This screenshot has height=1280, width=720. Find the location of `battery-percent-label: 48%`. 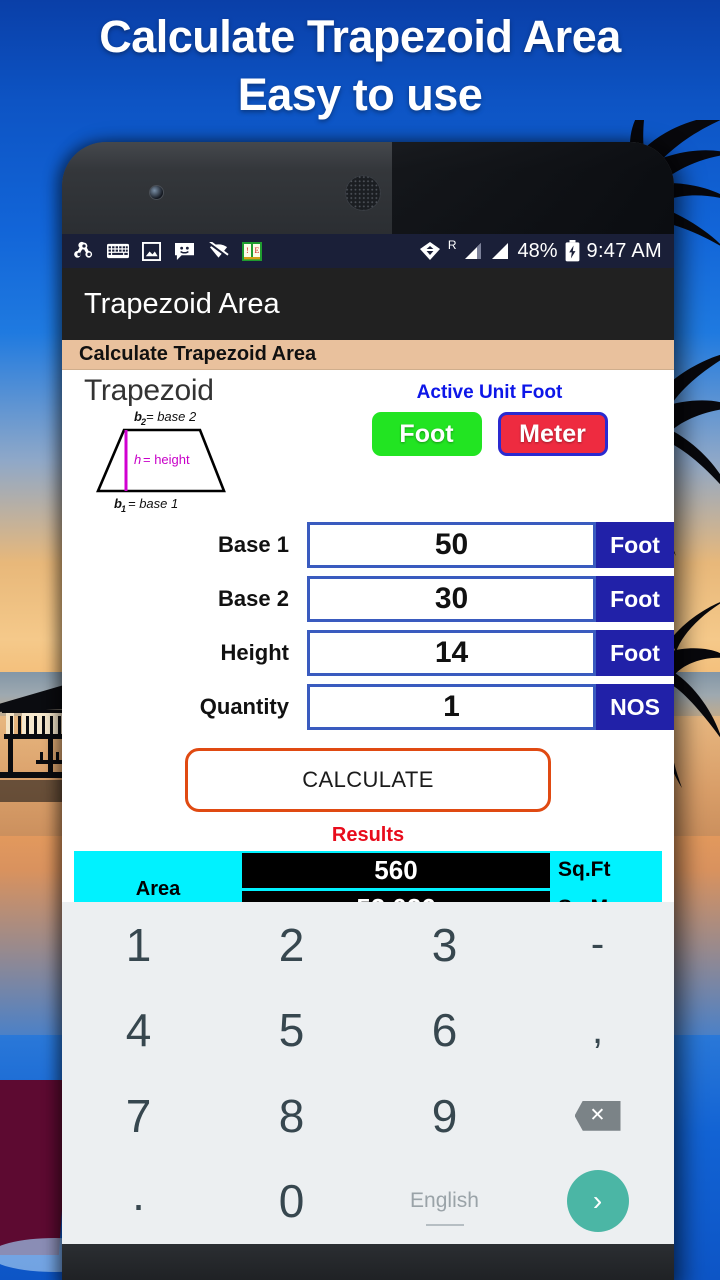

battery-percent-label: 48% is located at coordinates (537, 250).